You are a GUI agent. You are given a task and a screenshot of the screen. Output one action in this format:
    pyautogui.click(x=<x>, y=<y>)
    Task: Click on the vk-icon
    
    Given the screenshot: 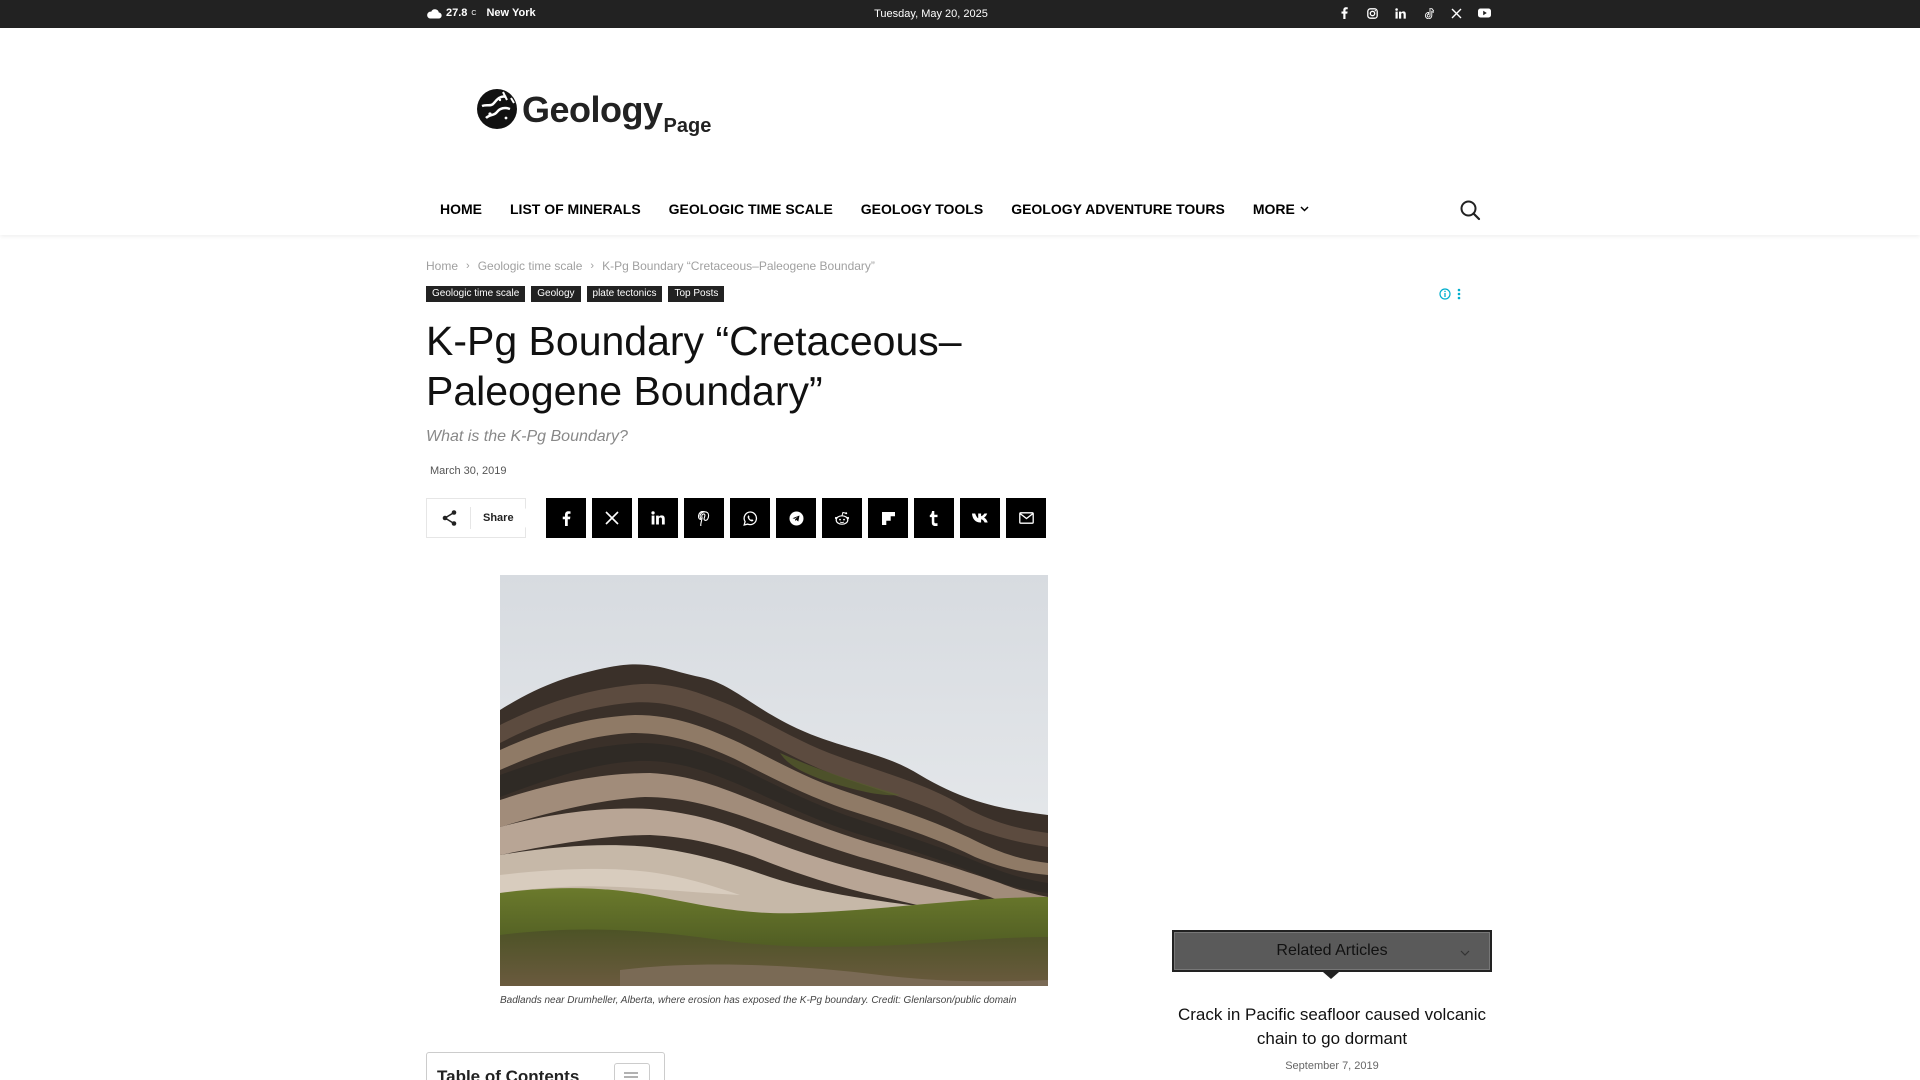 What is the action you would take?
    pyautogui.click(x=979, y=518)
    